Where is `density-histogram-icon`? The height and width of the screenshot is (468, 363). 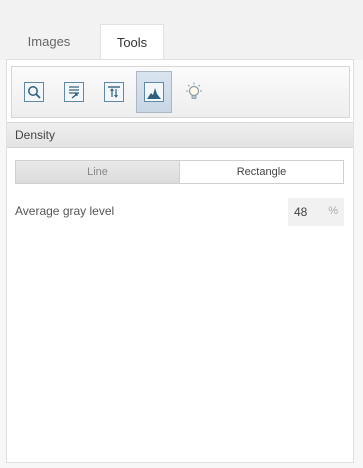
density-histogram-icon is located at coordinates (154, 92).